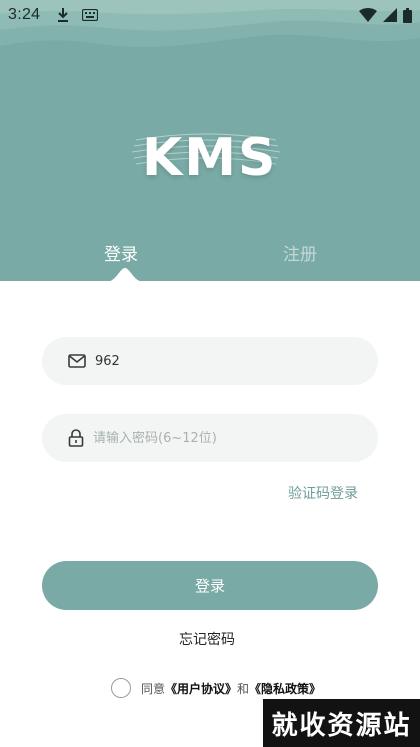 This screenshot has height=747, width=420. What do you see at coordinates (210, 258) in the screenshot?
I see `auth-tabs: 登录 注册` at bounding box center [210, 258].